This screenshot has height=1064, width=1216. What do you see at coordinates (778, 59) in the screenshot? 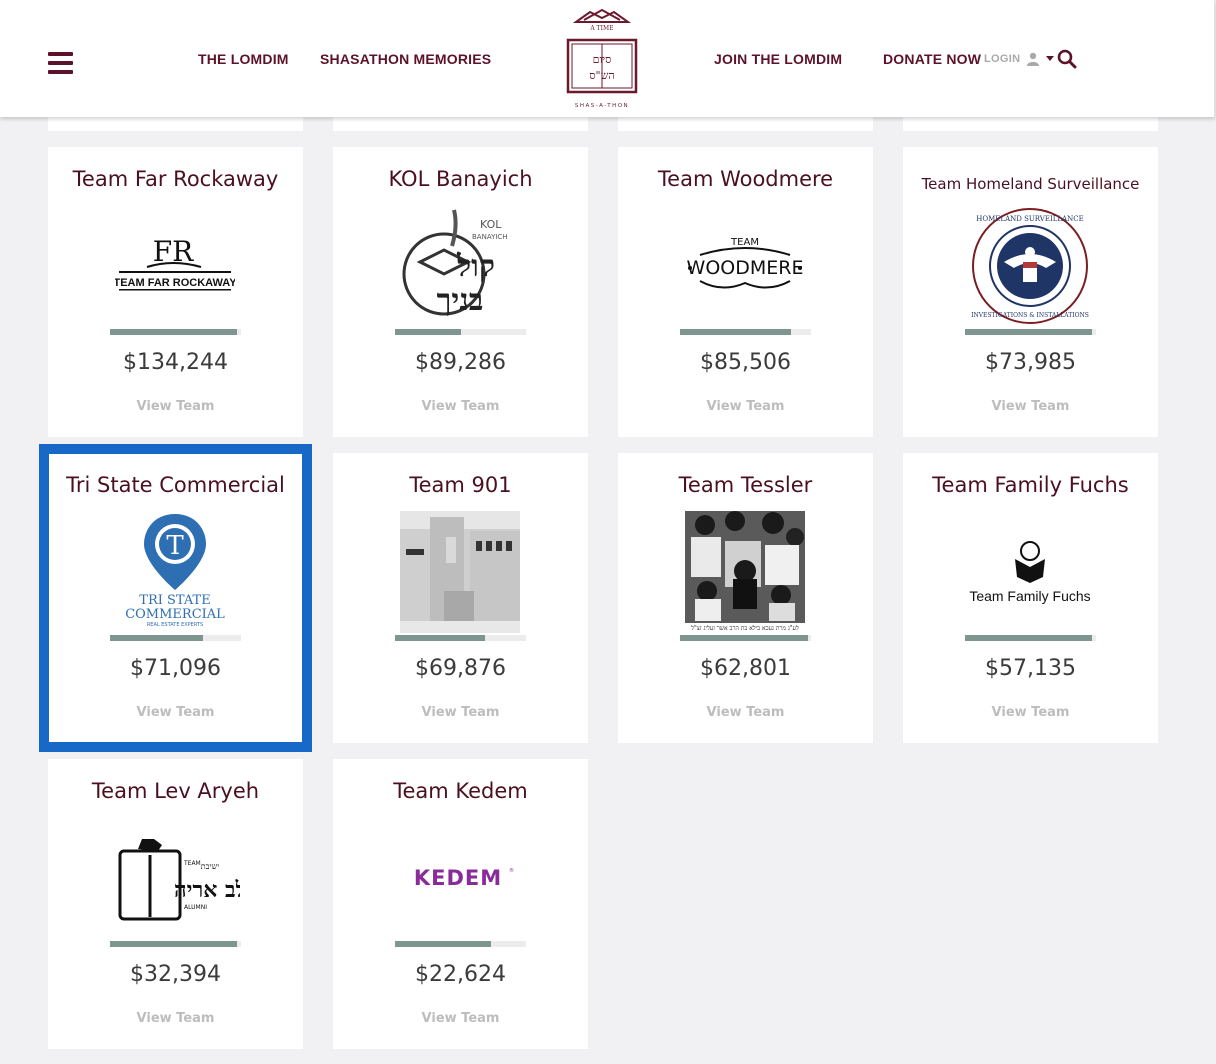
I see `nav-join-the-lomdim: JOIN THE LOMDIM` at bounding box center [778, 59].